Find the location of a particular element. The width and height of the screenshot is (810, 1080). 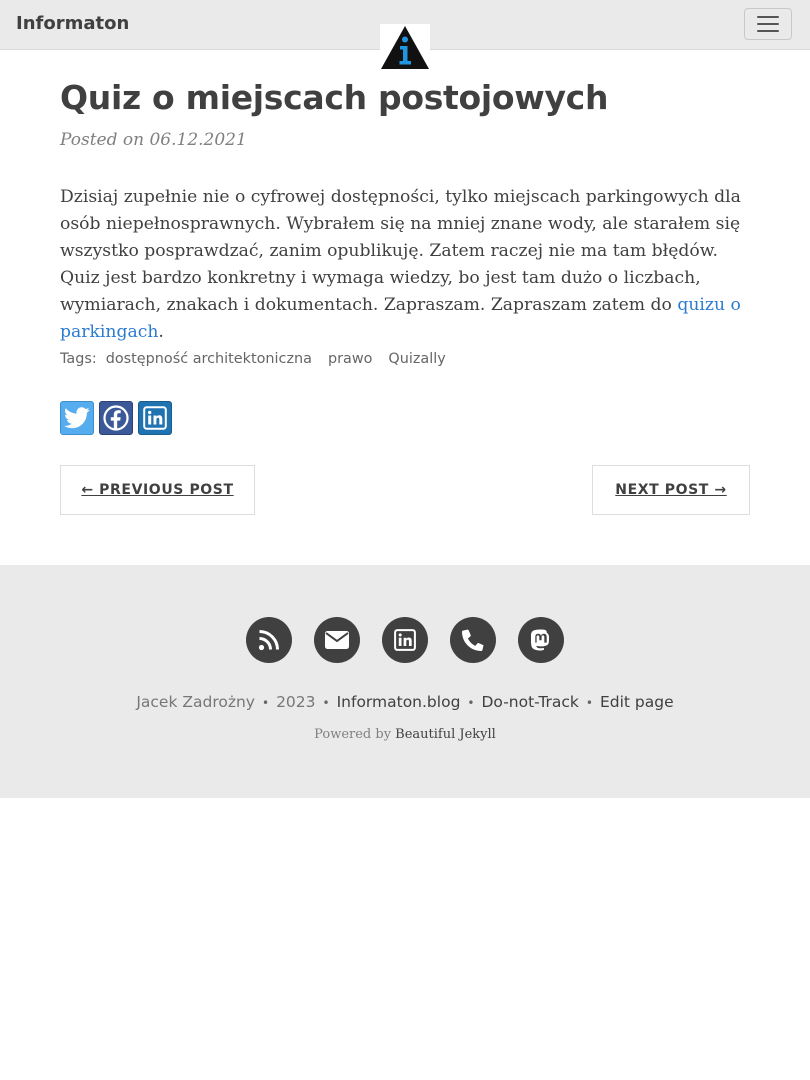

social-links is located at coordinates (405, 640).